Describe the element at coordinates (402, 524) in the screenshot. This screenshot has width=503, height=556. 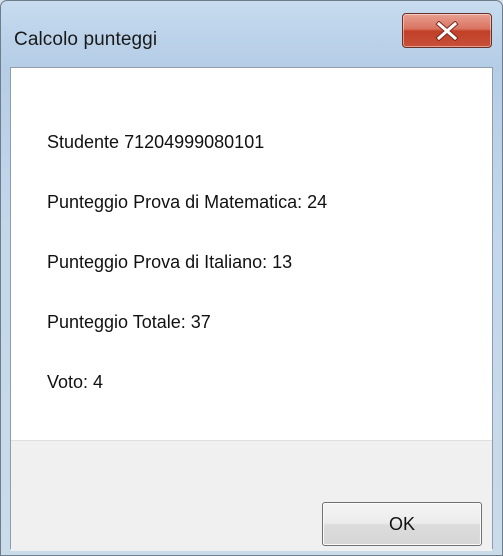
I see `ok-button: OK` at that location.